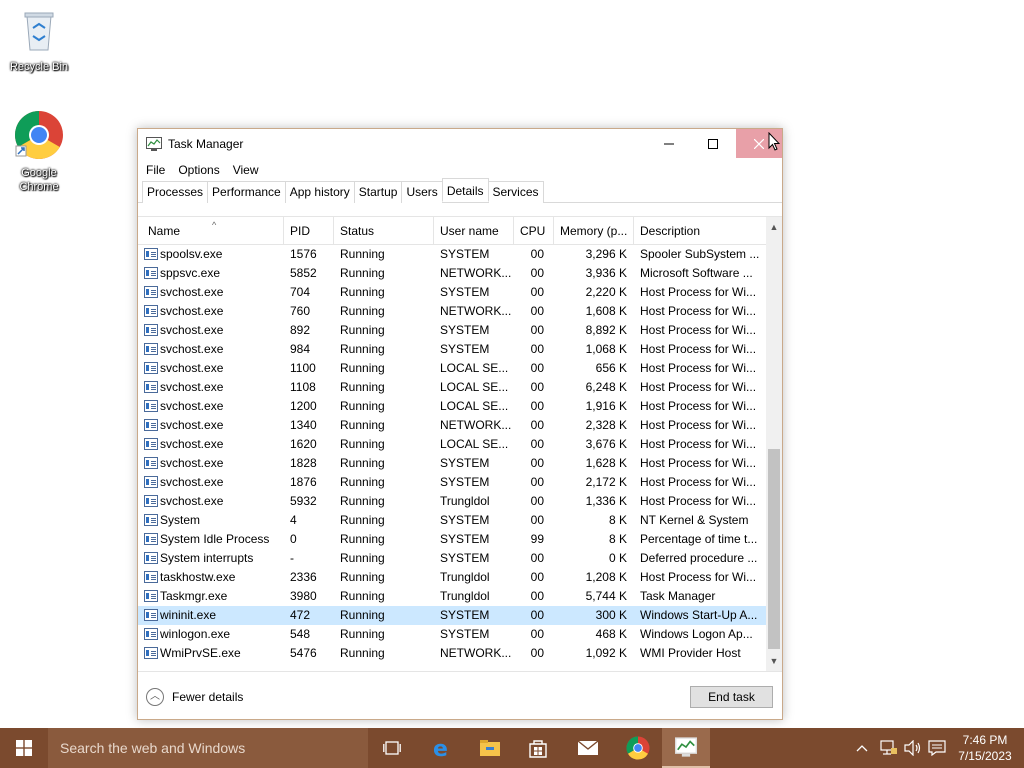 The image size is (1024, 768). What do you see at coordinates (460, 695) in the screenshot?
I see `footer: ︿ Fewer details End task` at bounding box center [460, 695].